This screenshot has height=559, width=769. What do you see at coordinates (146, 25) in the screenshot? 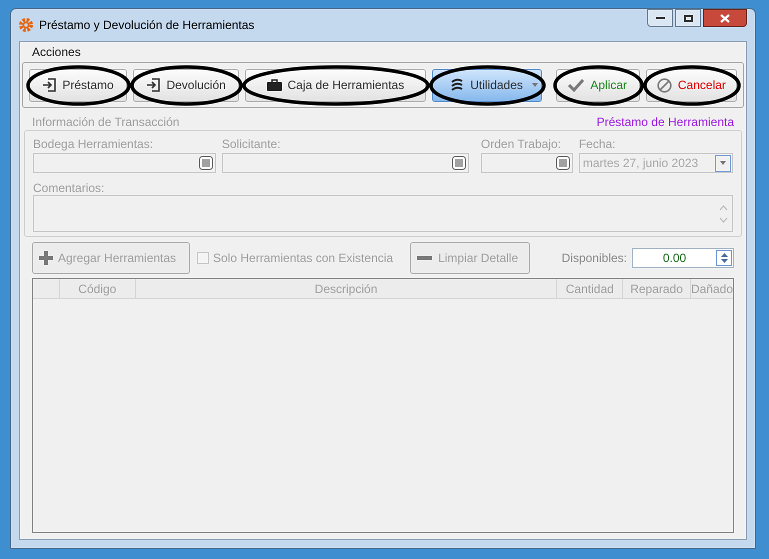
I see `window-title: Préstamo y Devolución de Herramientas` at bounding box center [146, 25].